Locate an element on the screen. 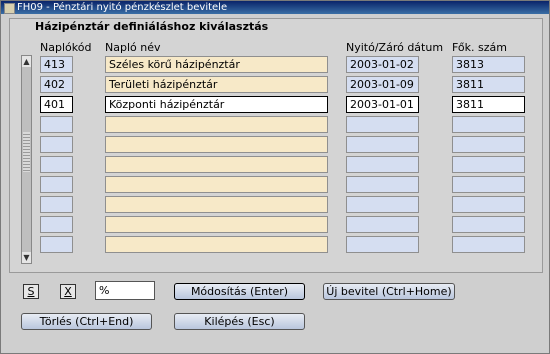 This screenshot has width=550, height=354. cell-code: 401 is located at coordinates (56, 104).